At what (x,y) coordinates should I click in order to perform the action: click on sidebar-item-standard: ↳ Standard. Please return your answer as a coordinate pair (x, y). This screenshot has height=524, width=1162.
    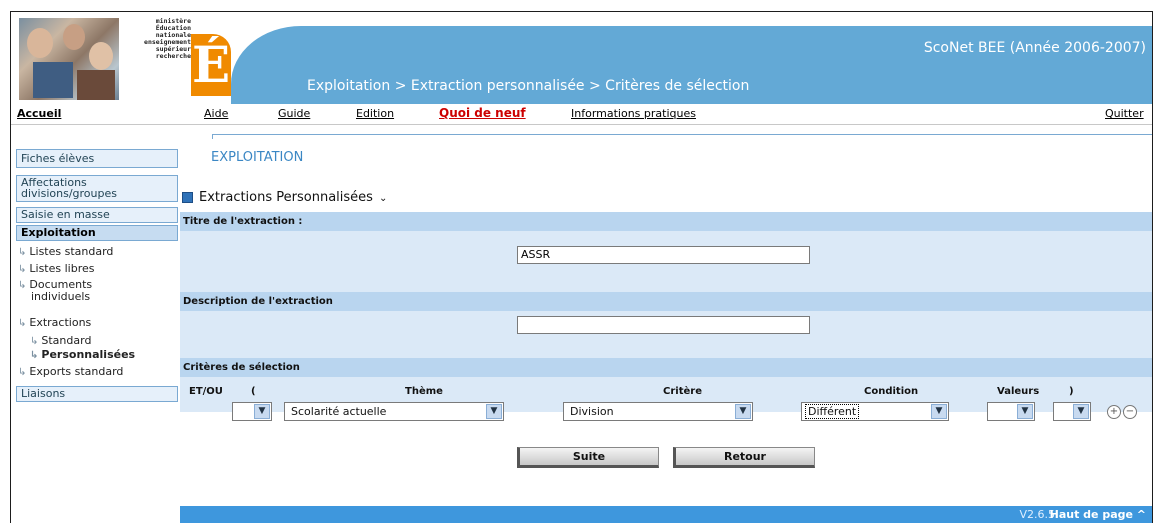
    Looking at the image, I should click on (60, 340).